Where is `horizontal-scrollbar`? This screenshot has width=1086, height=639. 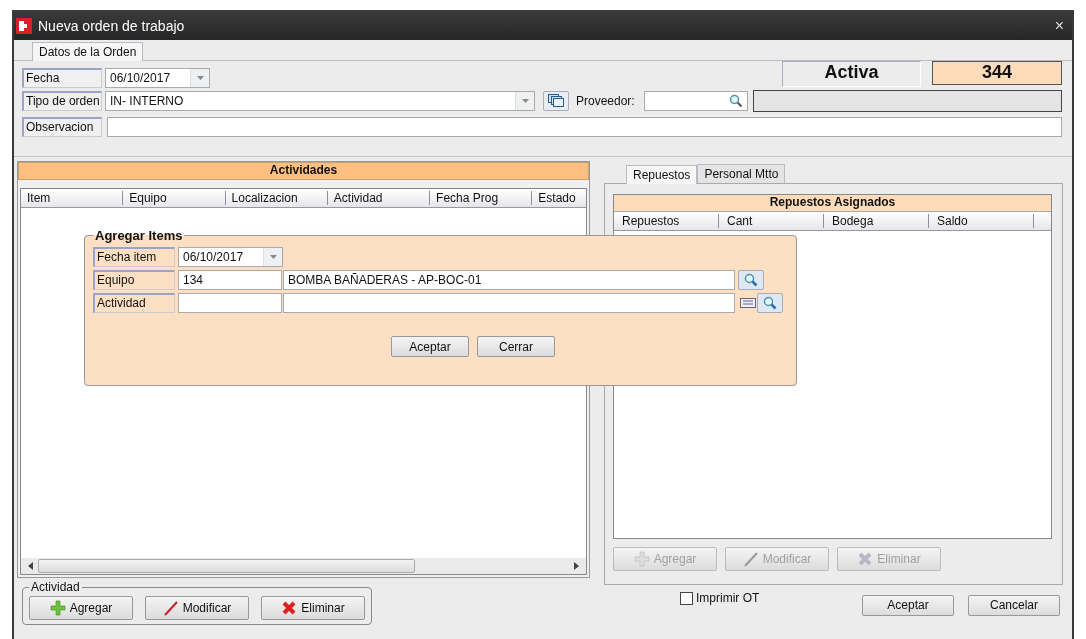 horizontal-scrollbar is located at coordinates (303, 566).